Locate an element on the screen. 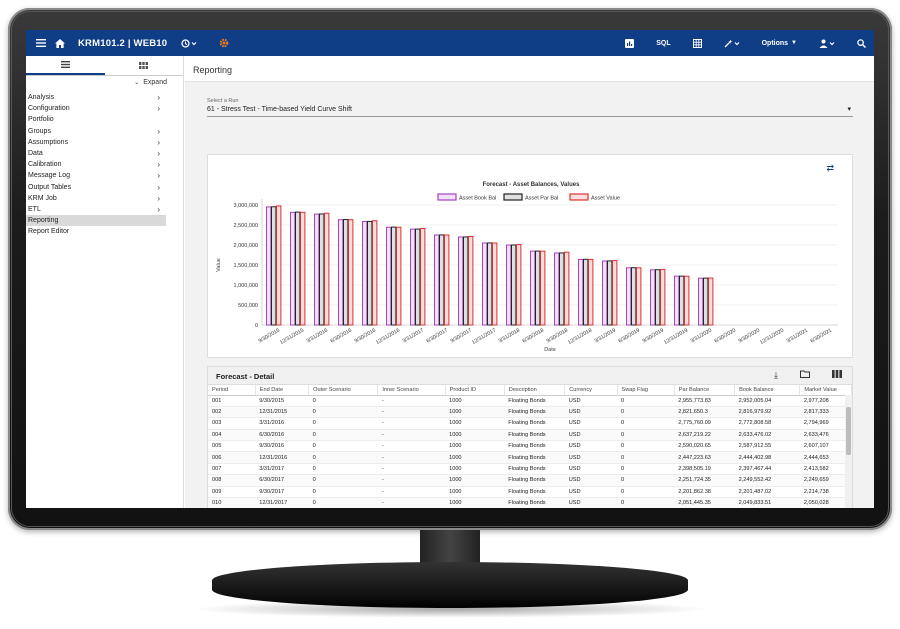  sidebar-item-report-editor: Report Editor is located at coordinates (96, 231).